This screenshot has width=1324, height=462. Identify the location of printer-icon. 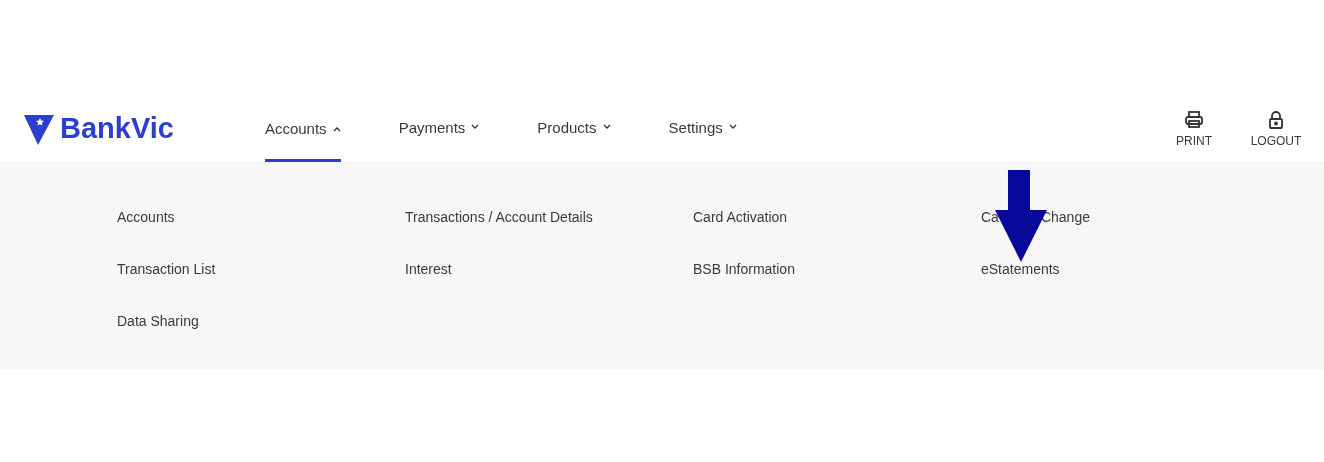
(1194, 119).